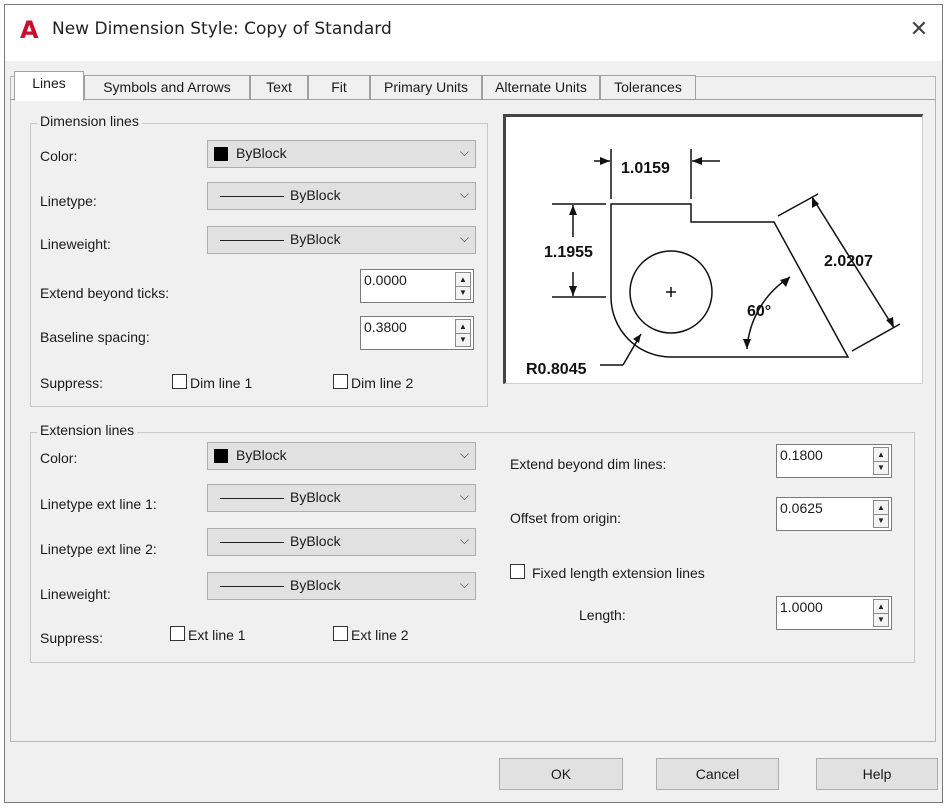  I want to click on dim-line1-label: Dim line 1, so click(221, 383).